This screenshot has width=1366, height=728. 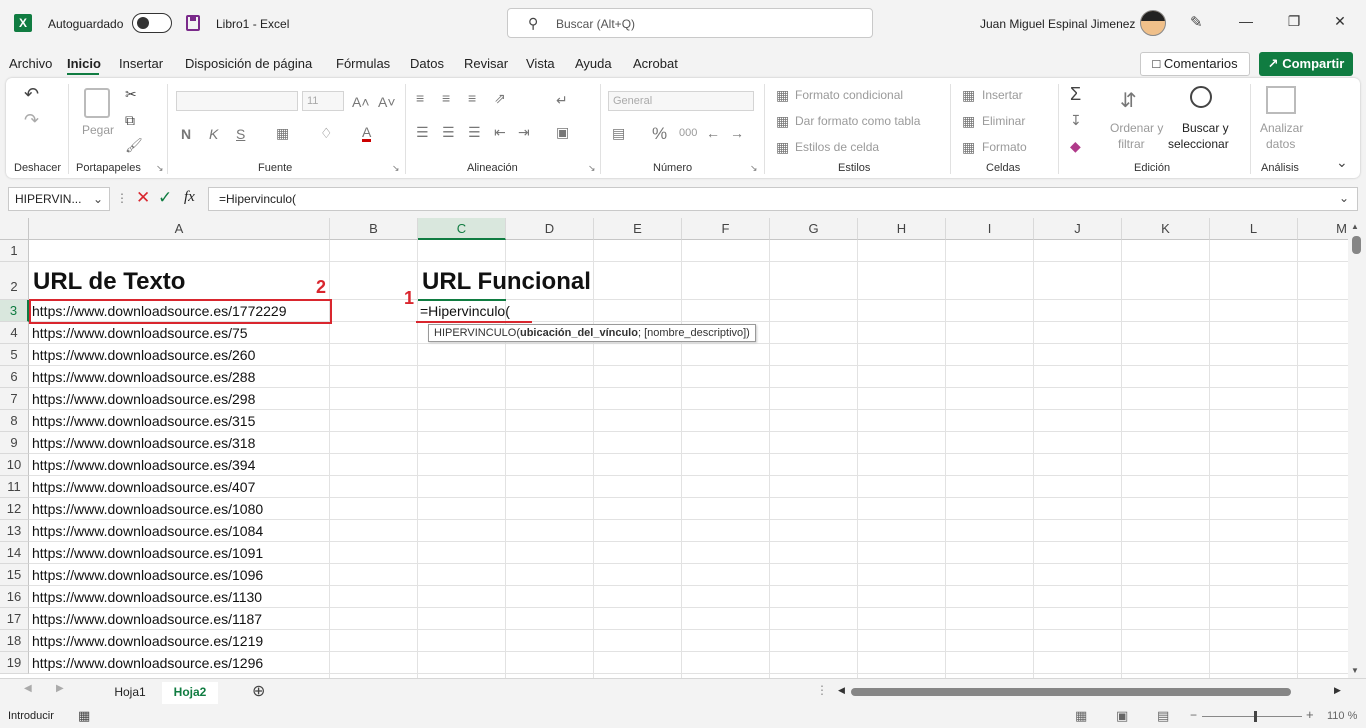 I want to click on page-break-icon: ▤, so click(x=1163, y=716).